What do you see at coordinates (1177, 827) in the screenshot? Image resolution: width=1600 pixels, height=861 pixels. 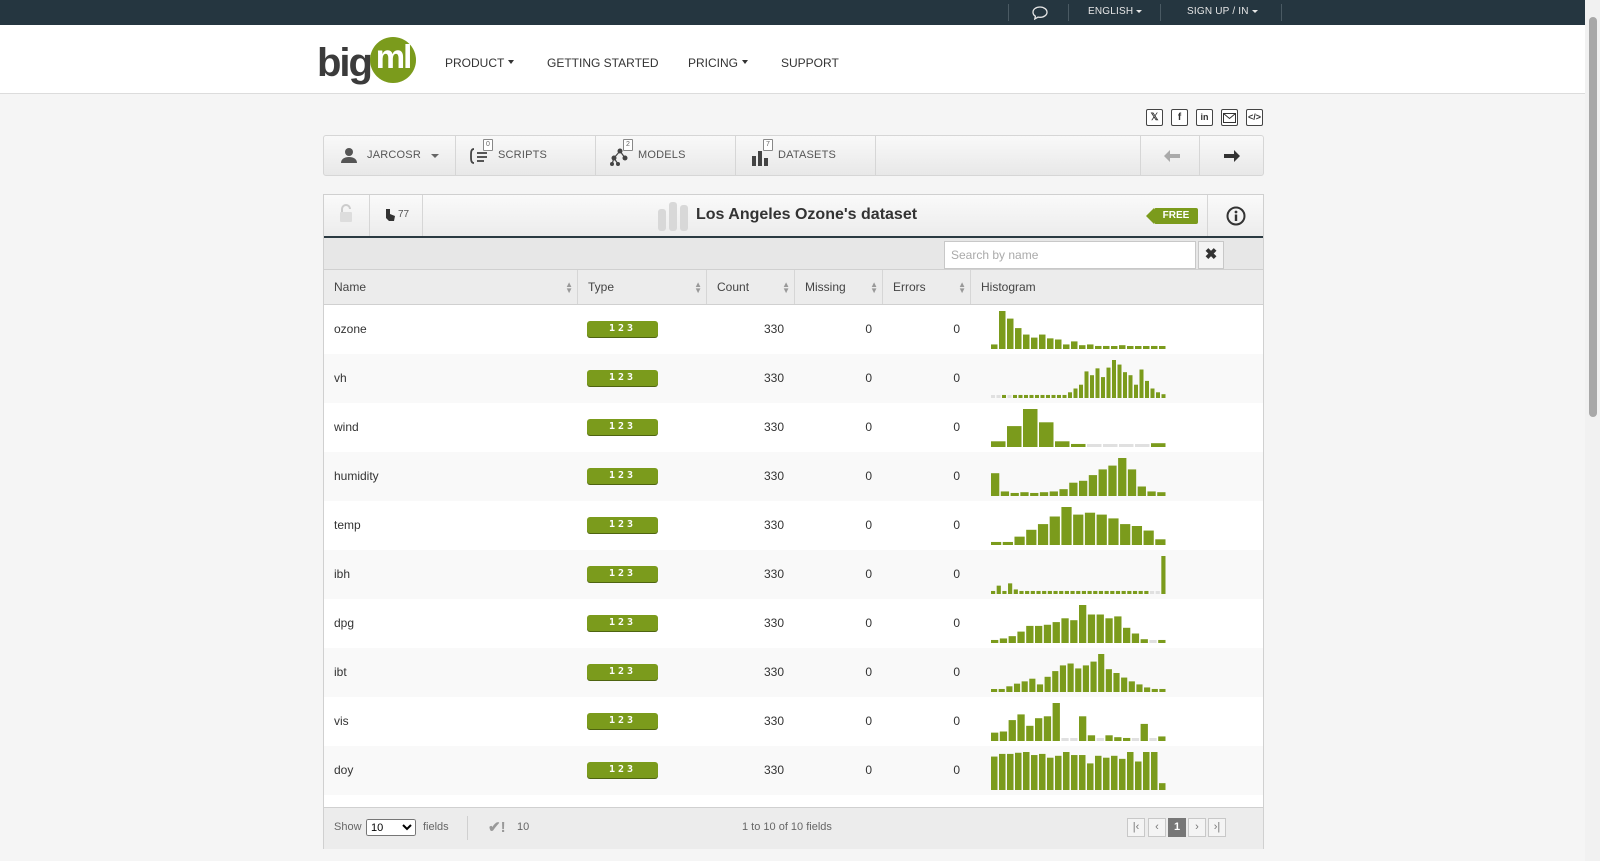 I see `page-number-button: 1` at bounding box center [1177, 827].